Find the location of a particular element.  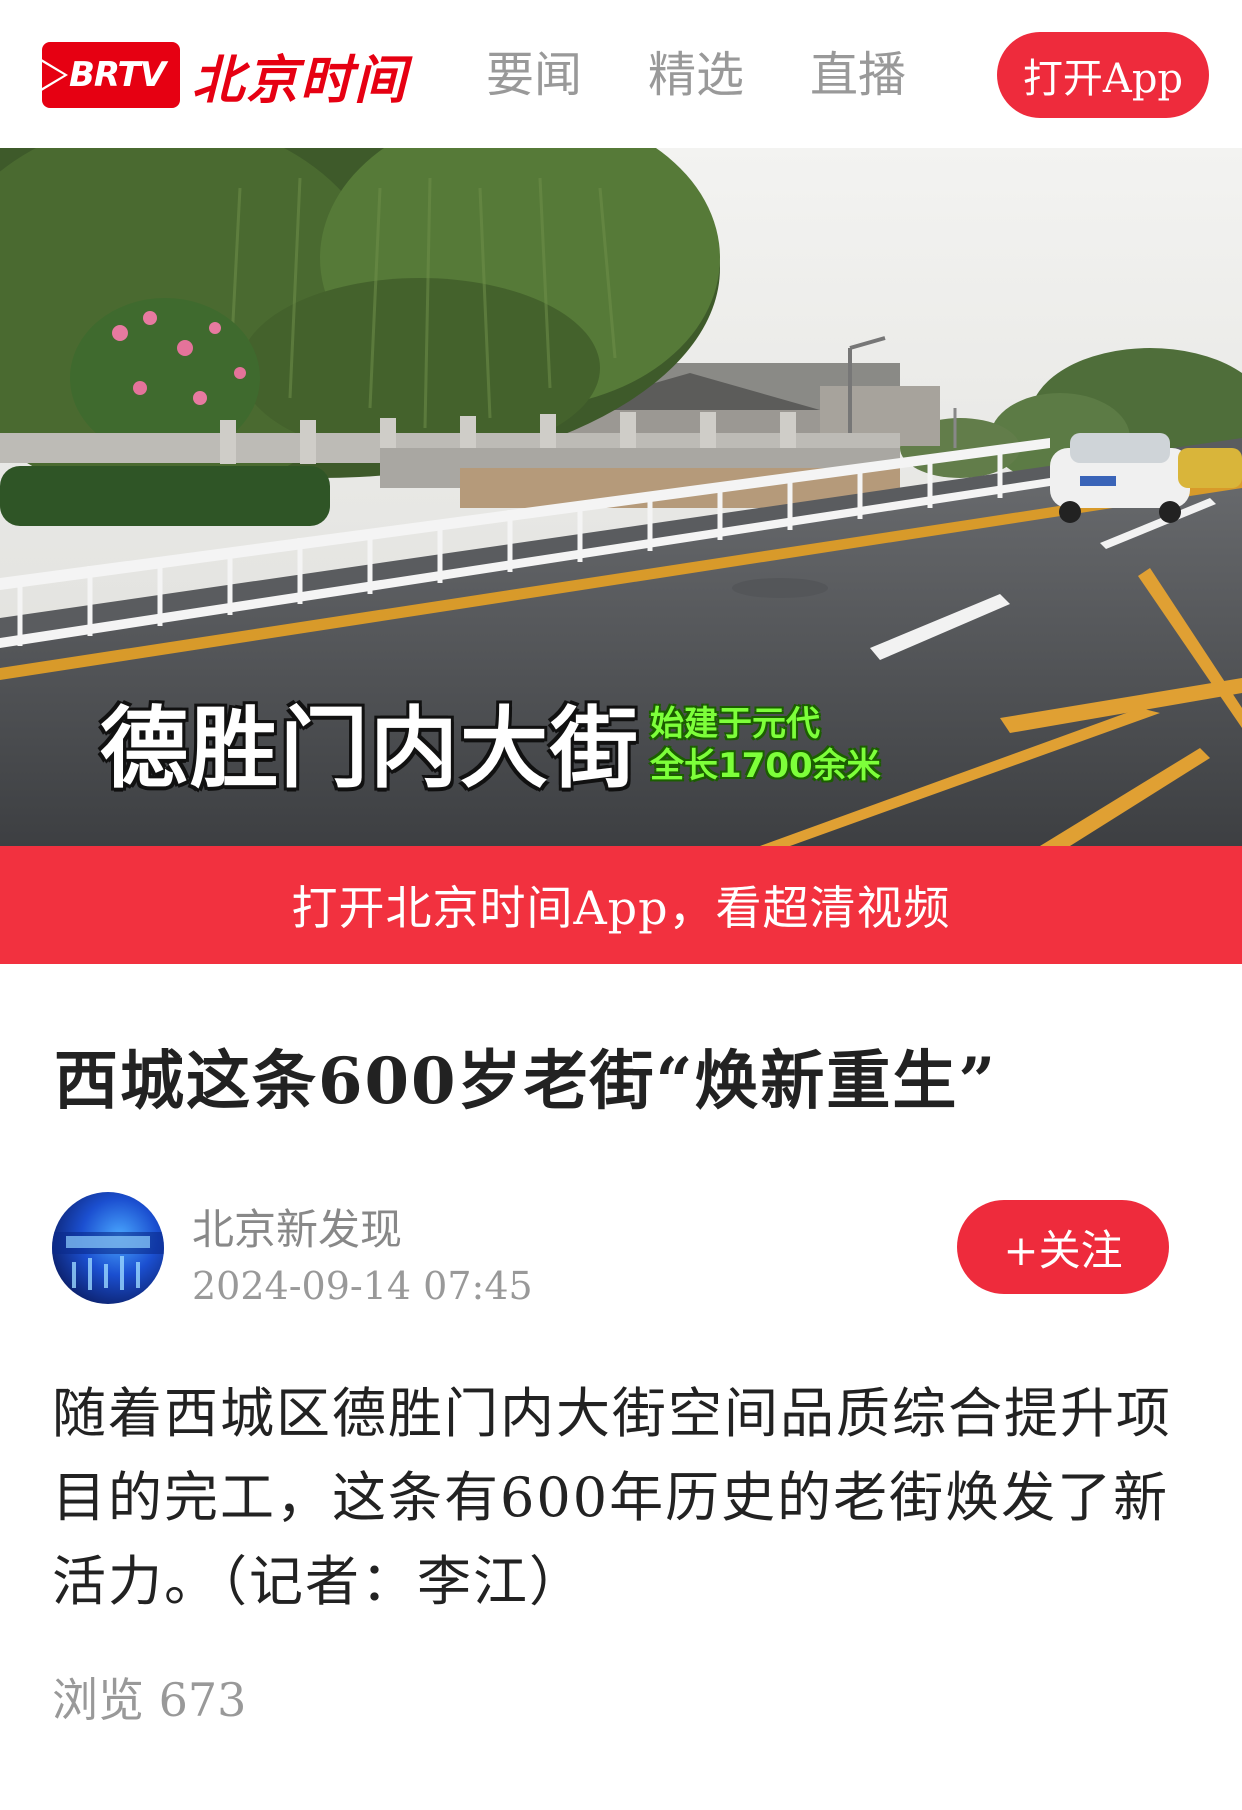

logo-badge-text: BRTV is located at coordinates (117, 75).